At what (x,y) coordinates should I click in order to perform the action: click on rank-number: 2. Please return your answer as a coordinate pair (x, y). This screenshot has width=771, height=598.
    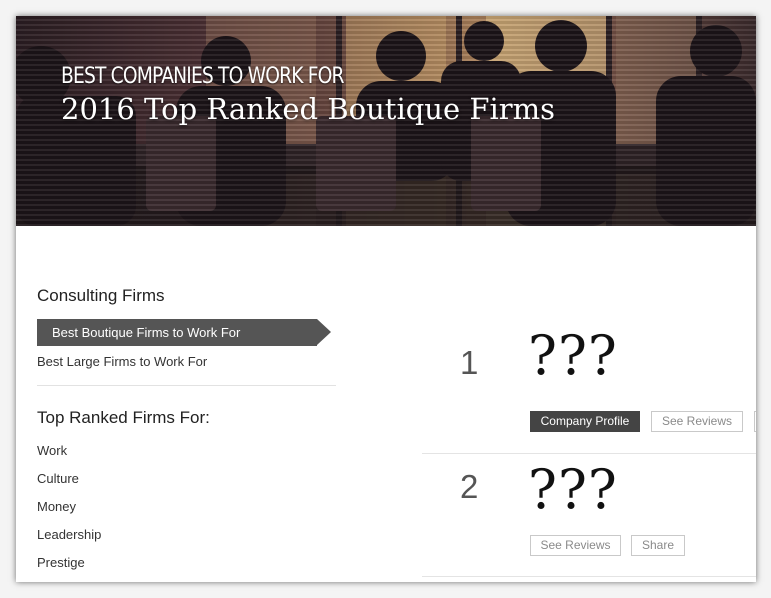
    Looking at the image, I should click on (469, 486).